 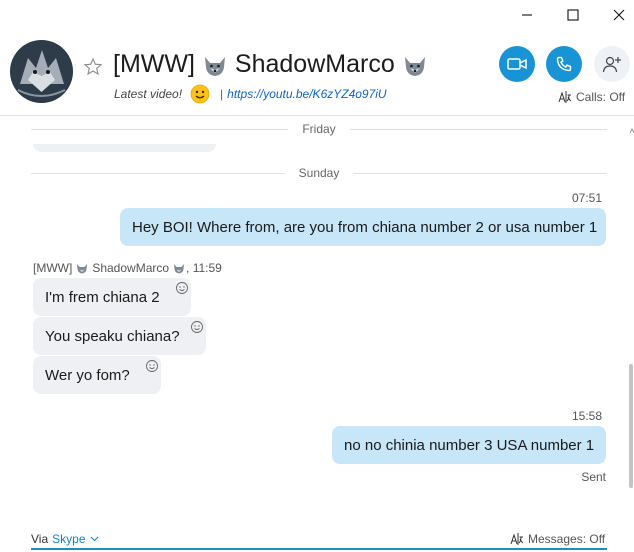 What do you see at coordinates (567, 539) in the screenshot?
I see `messages-status-label: Messages: Off` at bounding box center [567, 539].